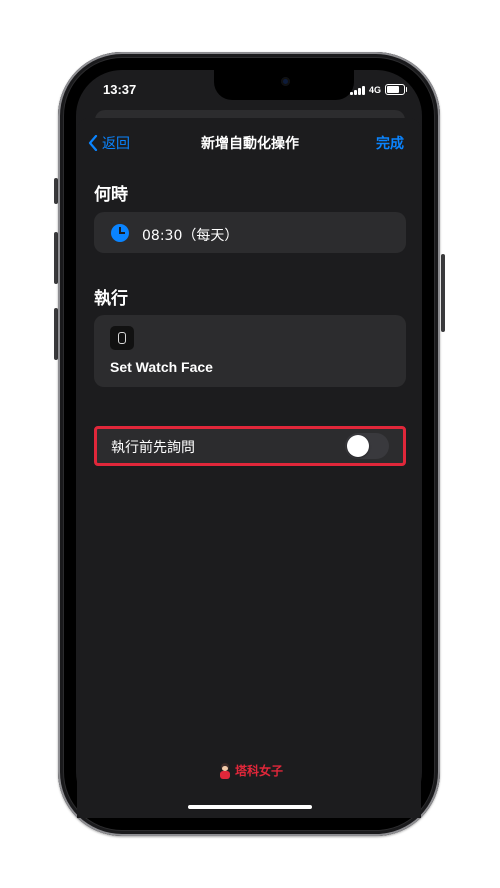  What do you see at coordinates (396, 89) in the screenshot?
I see `battery-icon` at bounding box center [396, 89].